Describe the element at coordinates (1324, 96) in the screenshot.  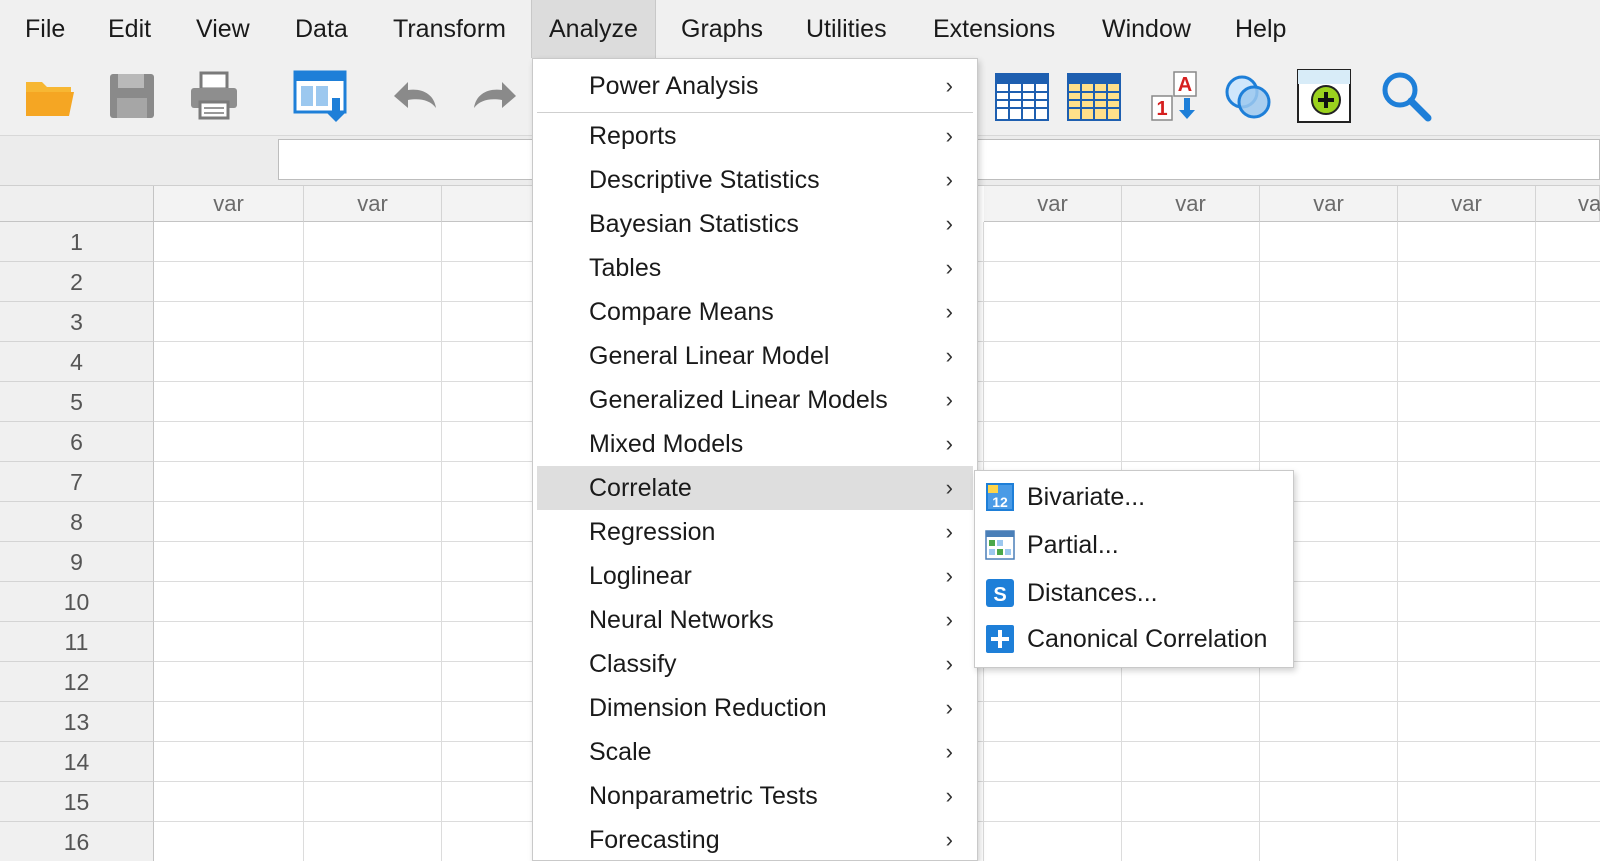
I see `add-icon` at that location.